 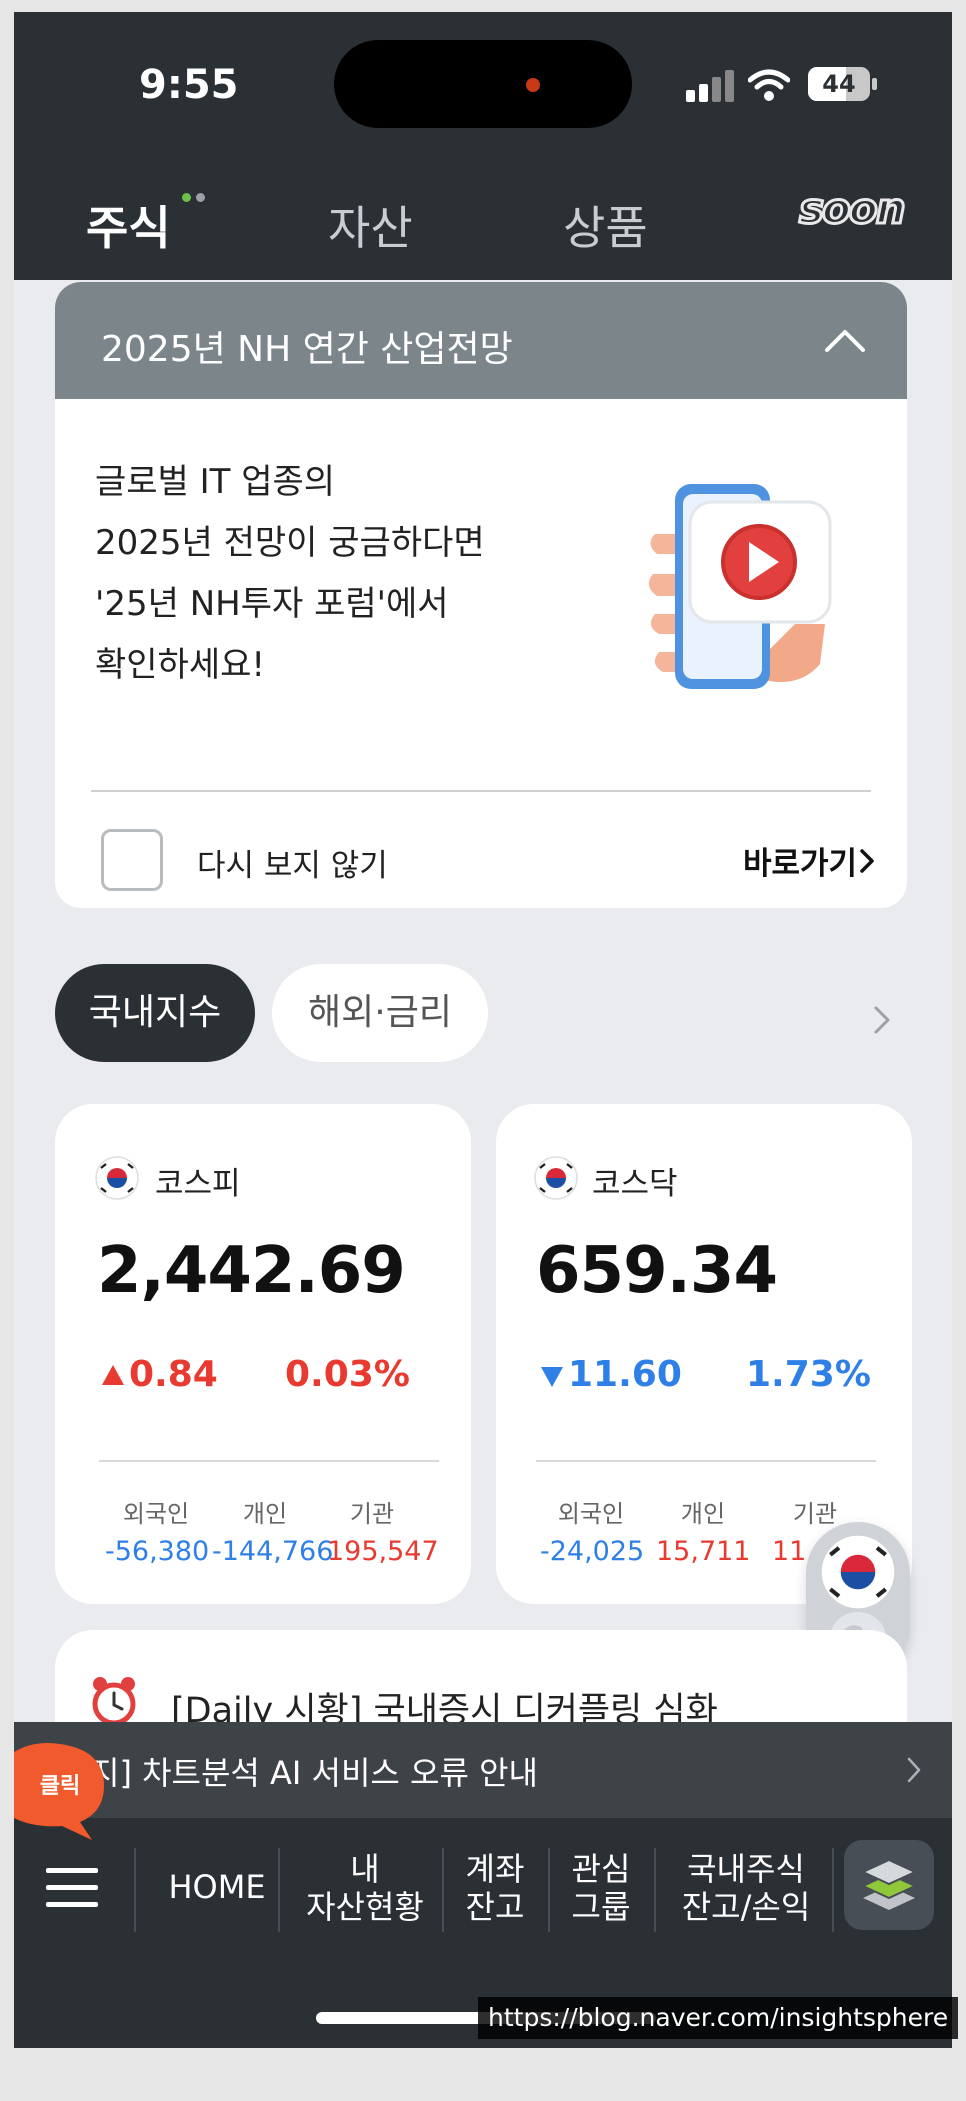 I want to click on battery-icon: 44, so click(x=839, y=84).